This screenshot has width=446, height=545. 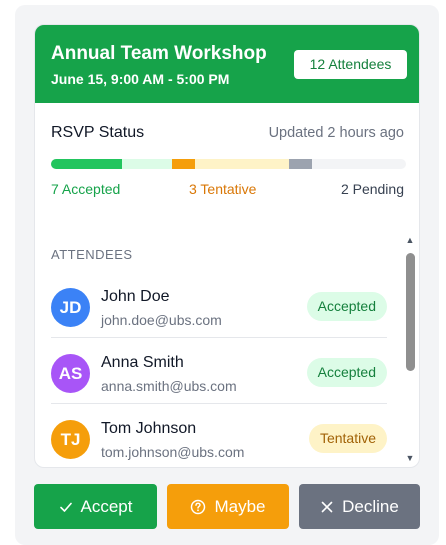 What do you see at coordinates (372, 189) in the screenshot?
I see `pending-count: 2 Pending` at bounding box center [372, 189].